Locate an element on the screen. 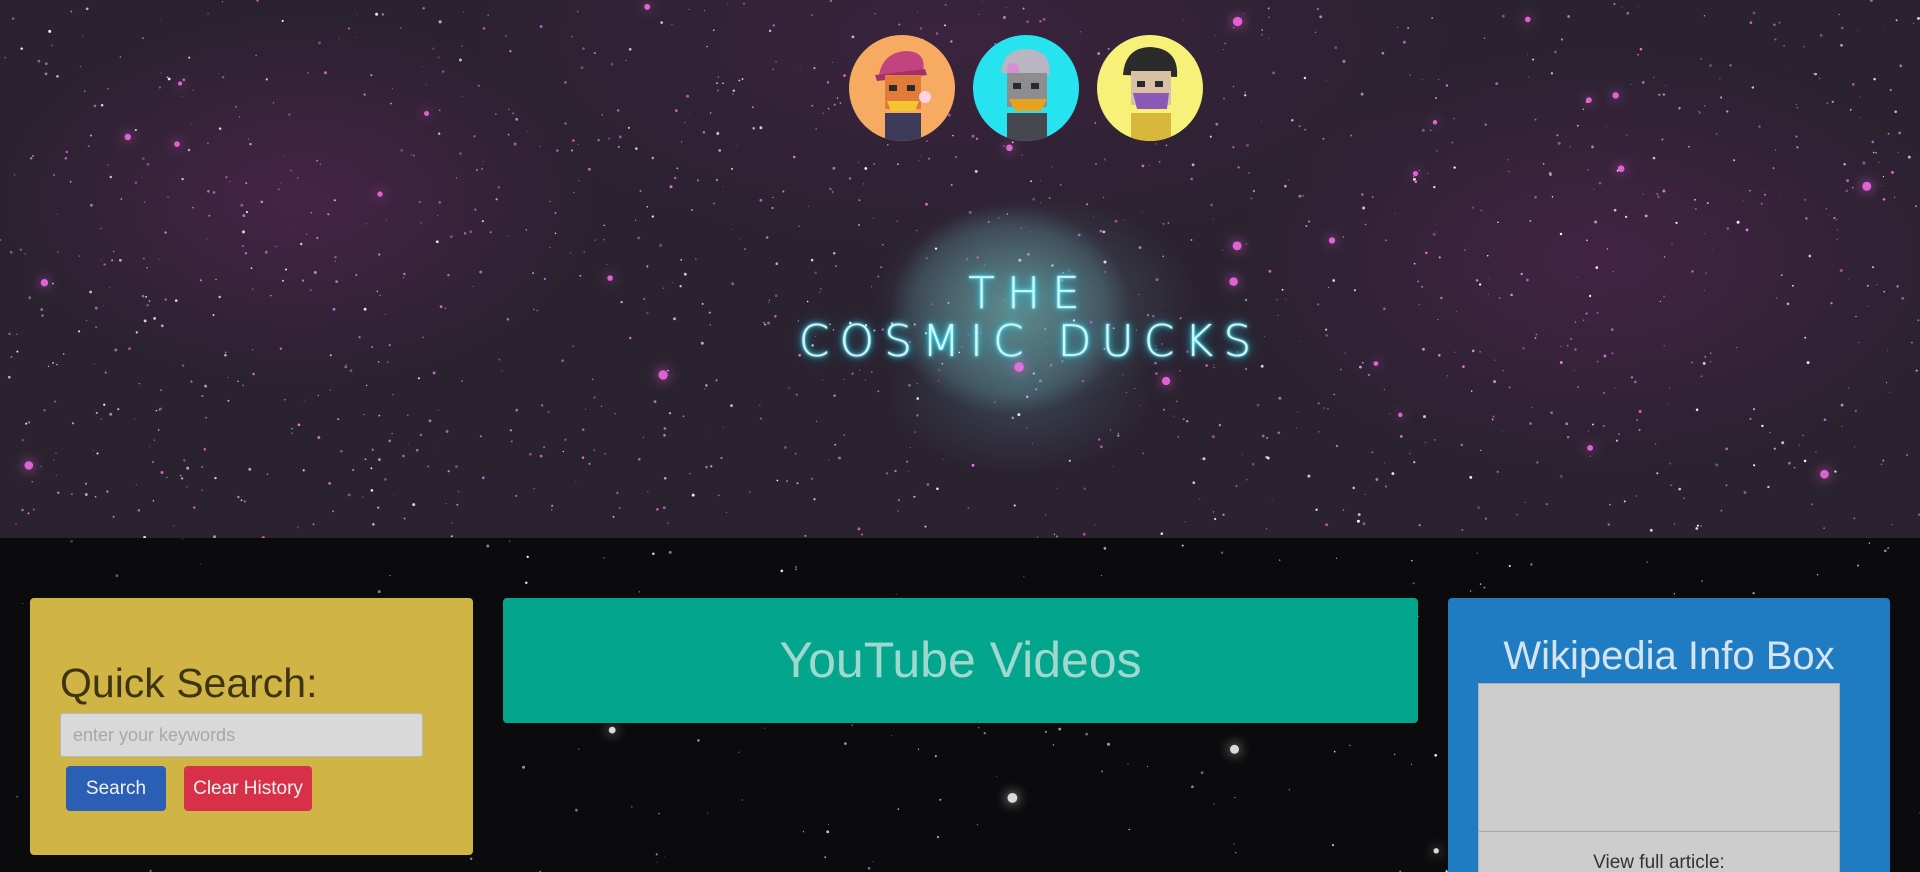 The width and height of the screenshot is (1920, 872). wikipedia-info-title: Wikipedia Info Box is located at coordinates (1669, 656).